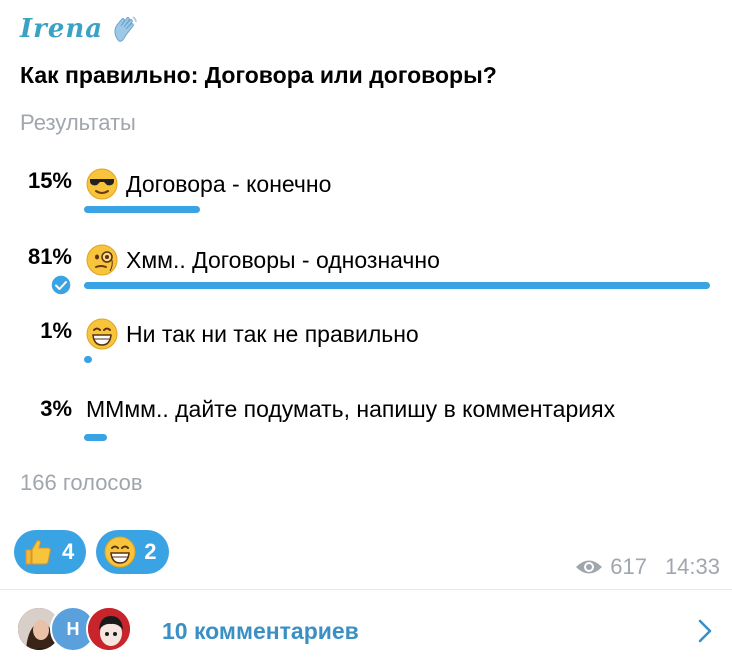 The height and width of the screenshot is (670, 732). Describe the element at coordinates (589, 567) in the screenshot. I see `eye-icon` at that location.